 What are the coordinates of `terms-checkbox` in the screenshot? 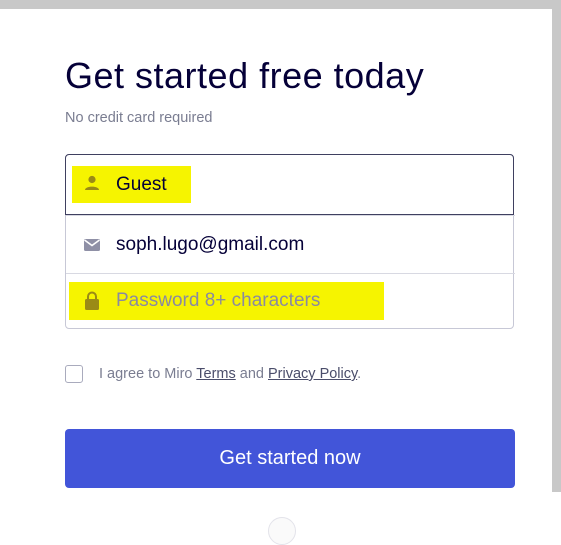 It's located at (74, 374).